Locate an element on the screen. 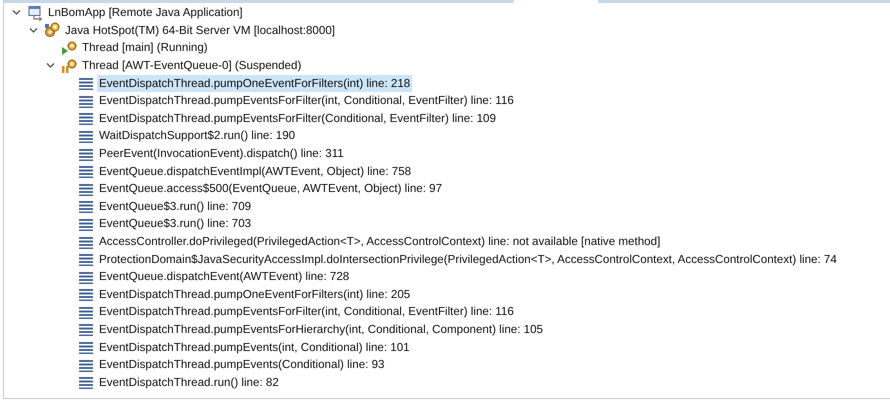  application-icon is located at coordinates (35, 12).